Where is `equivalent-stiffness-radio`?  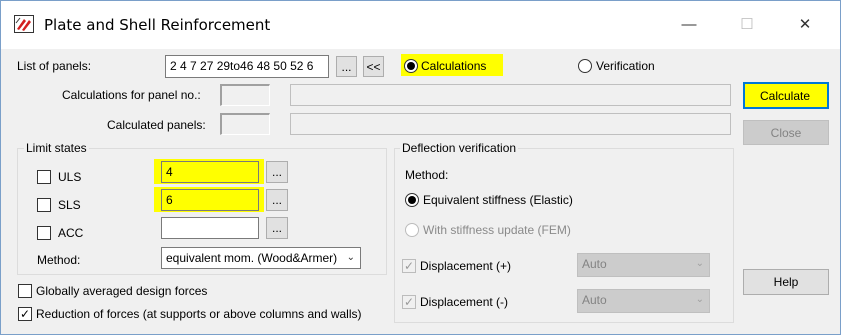
equivalent-stiffness-radio is located at coordinates (412, 200).